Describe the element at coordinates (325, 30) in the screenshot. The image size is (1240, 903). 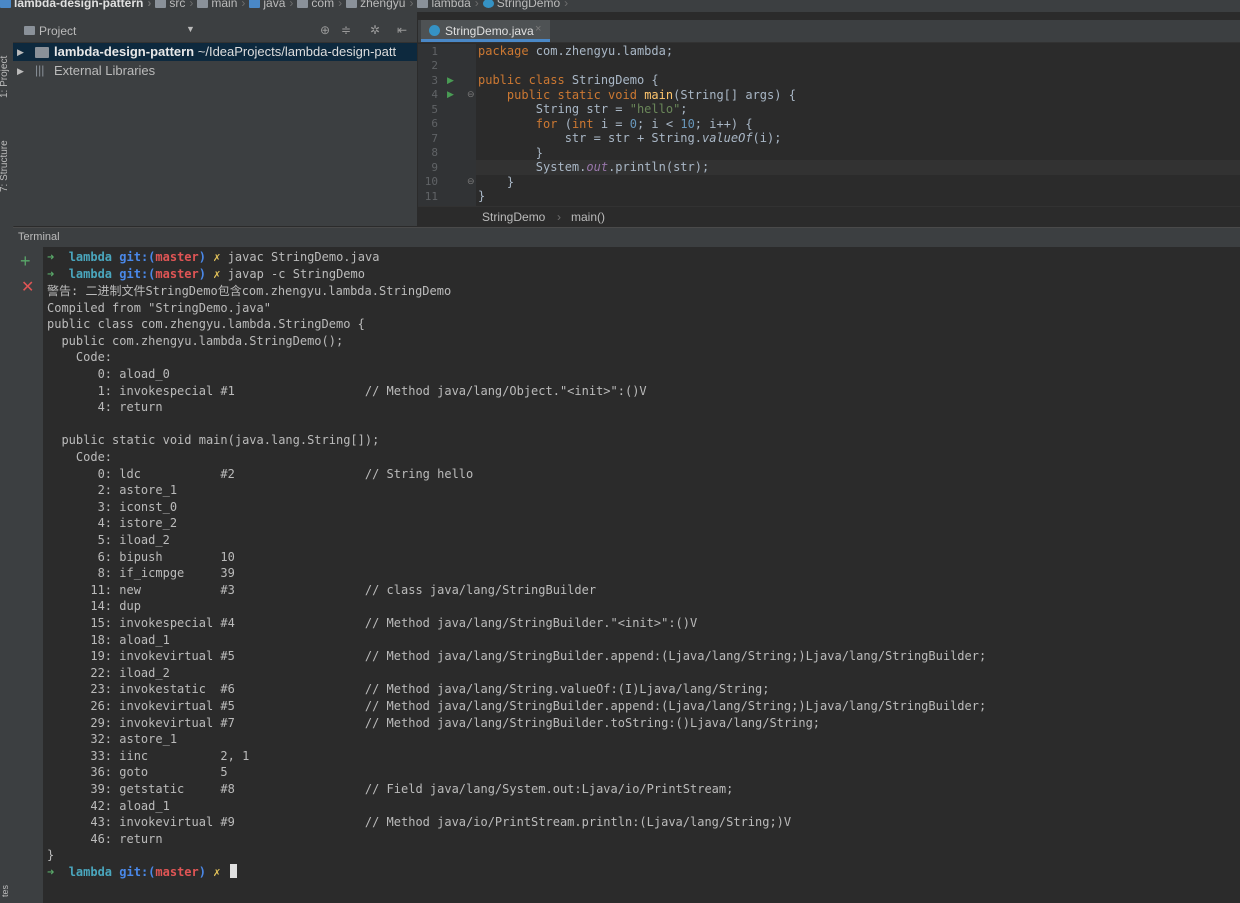
I see `locate-icon: ⊕` at that location.